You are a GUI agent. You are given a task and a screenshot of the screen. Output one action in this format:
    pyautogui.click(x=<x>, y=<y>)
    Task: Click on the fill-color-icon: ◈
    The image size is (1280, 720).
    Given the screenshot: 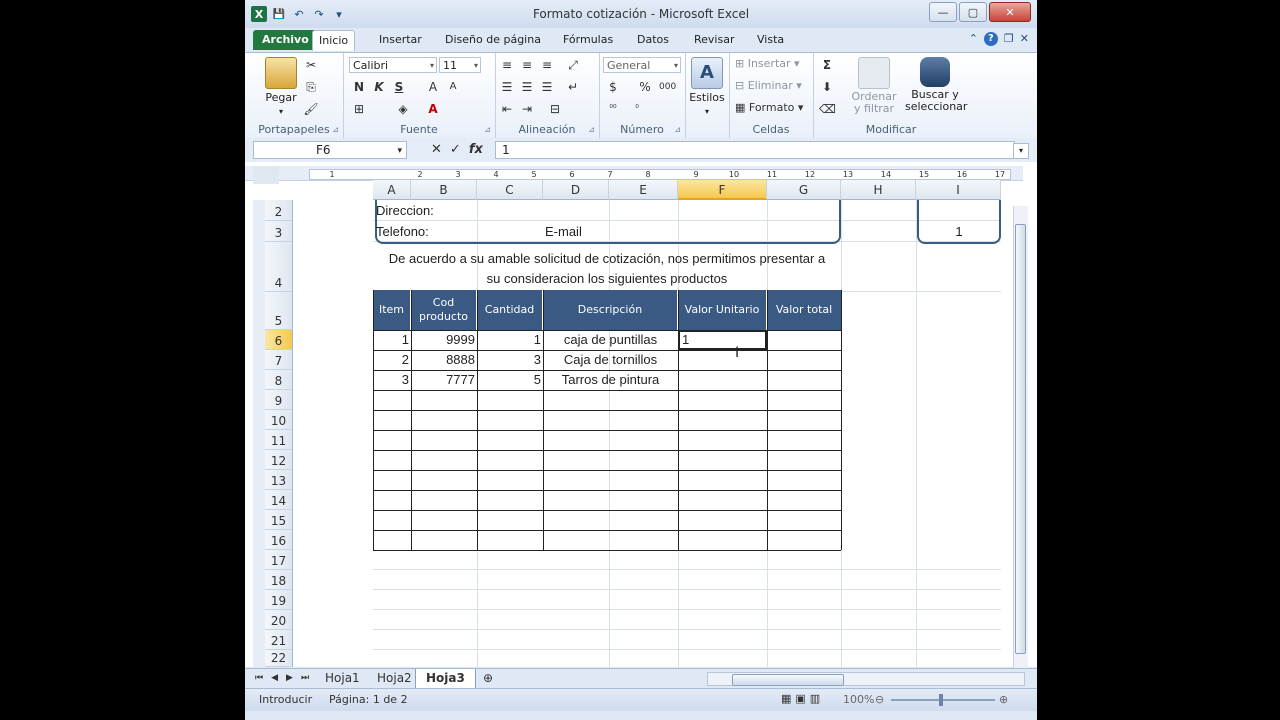 What is the action you would take?
    pyautogui.click(x=403, y=109)
    